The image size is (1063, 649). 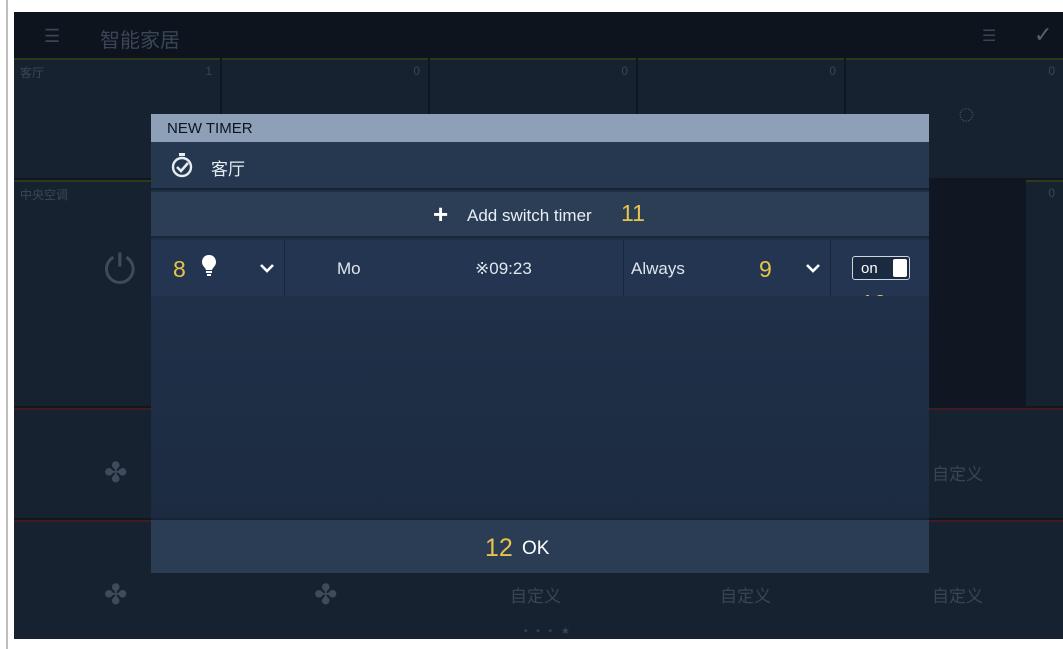 What do you see at coordinates (989, 36) in the screenshot?
I see `list-icon: ☰` at bounding box center [989, 36].